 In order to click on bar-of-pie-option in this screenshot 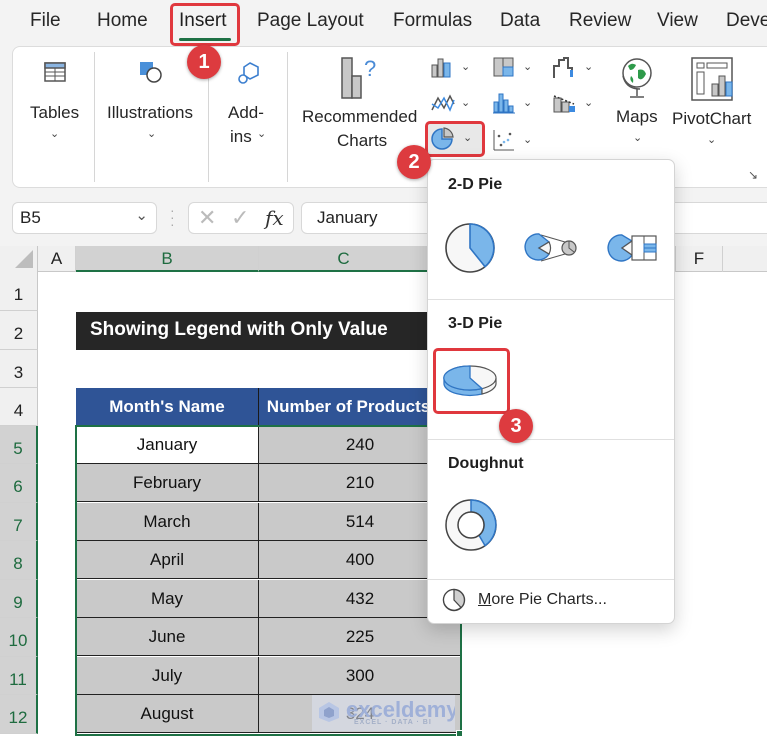, I will do `click(632, 248)`.